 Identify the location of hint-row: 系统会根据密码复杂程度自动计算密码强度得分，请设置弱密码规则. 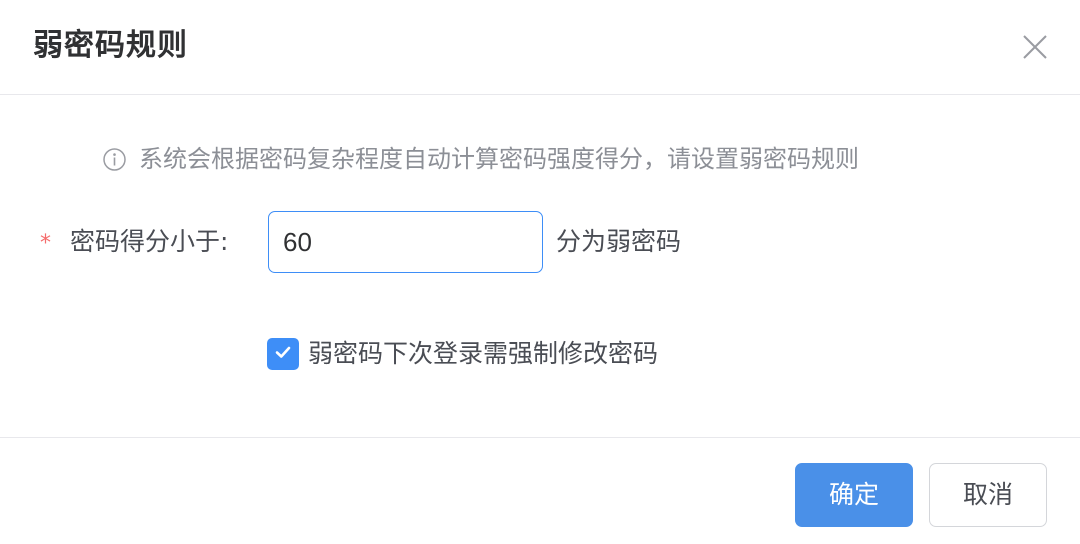
(480, 159).